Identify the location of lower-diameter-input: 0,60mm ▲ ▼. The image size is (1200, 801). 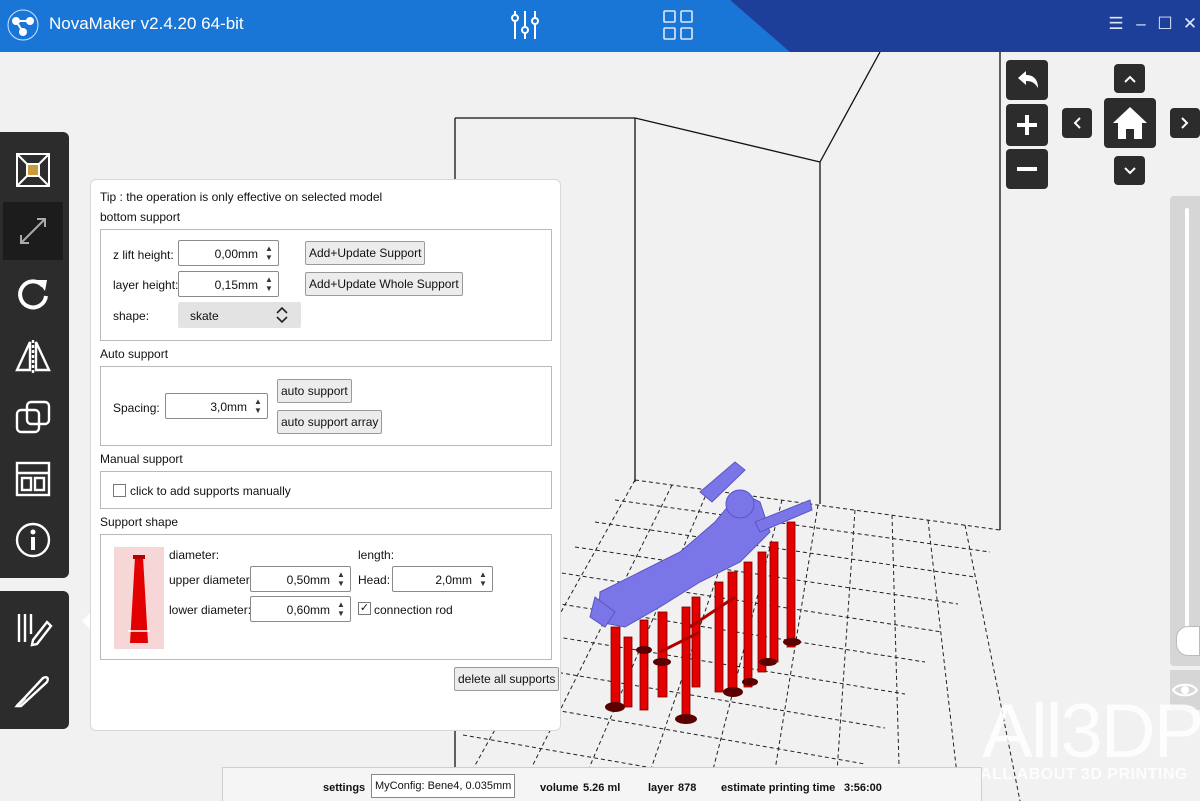
(300, 609).